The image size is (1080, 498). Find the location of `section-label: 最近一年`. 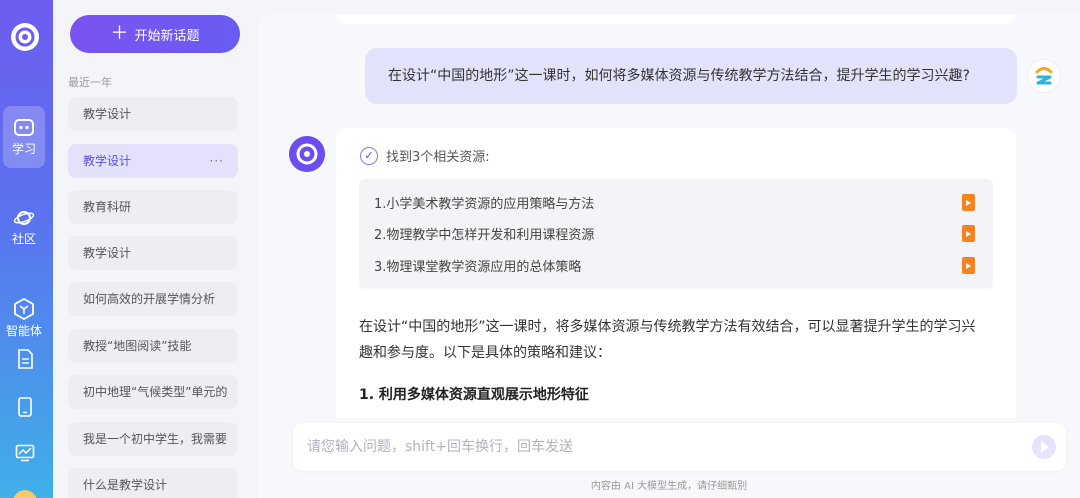

section-label: 最近一年 is located at coordinates (90, 82).